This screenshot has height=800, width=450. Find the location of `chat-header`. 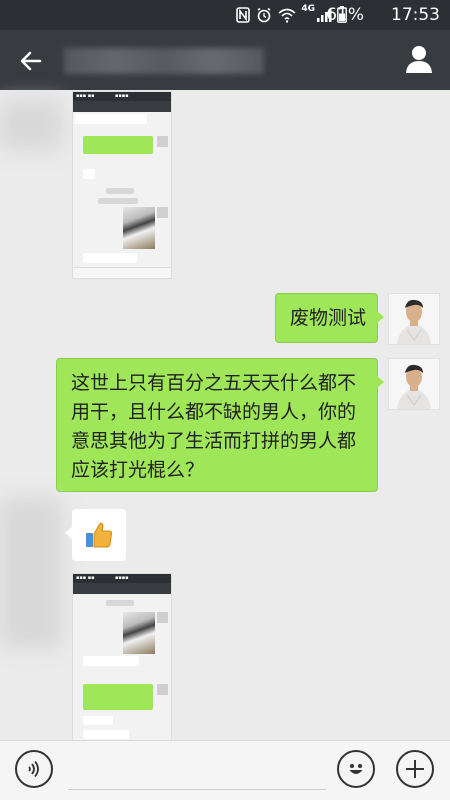

chat-header is located at coordinates (225, 60).